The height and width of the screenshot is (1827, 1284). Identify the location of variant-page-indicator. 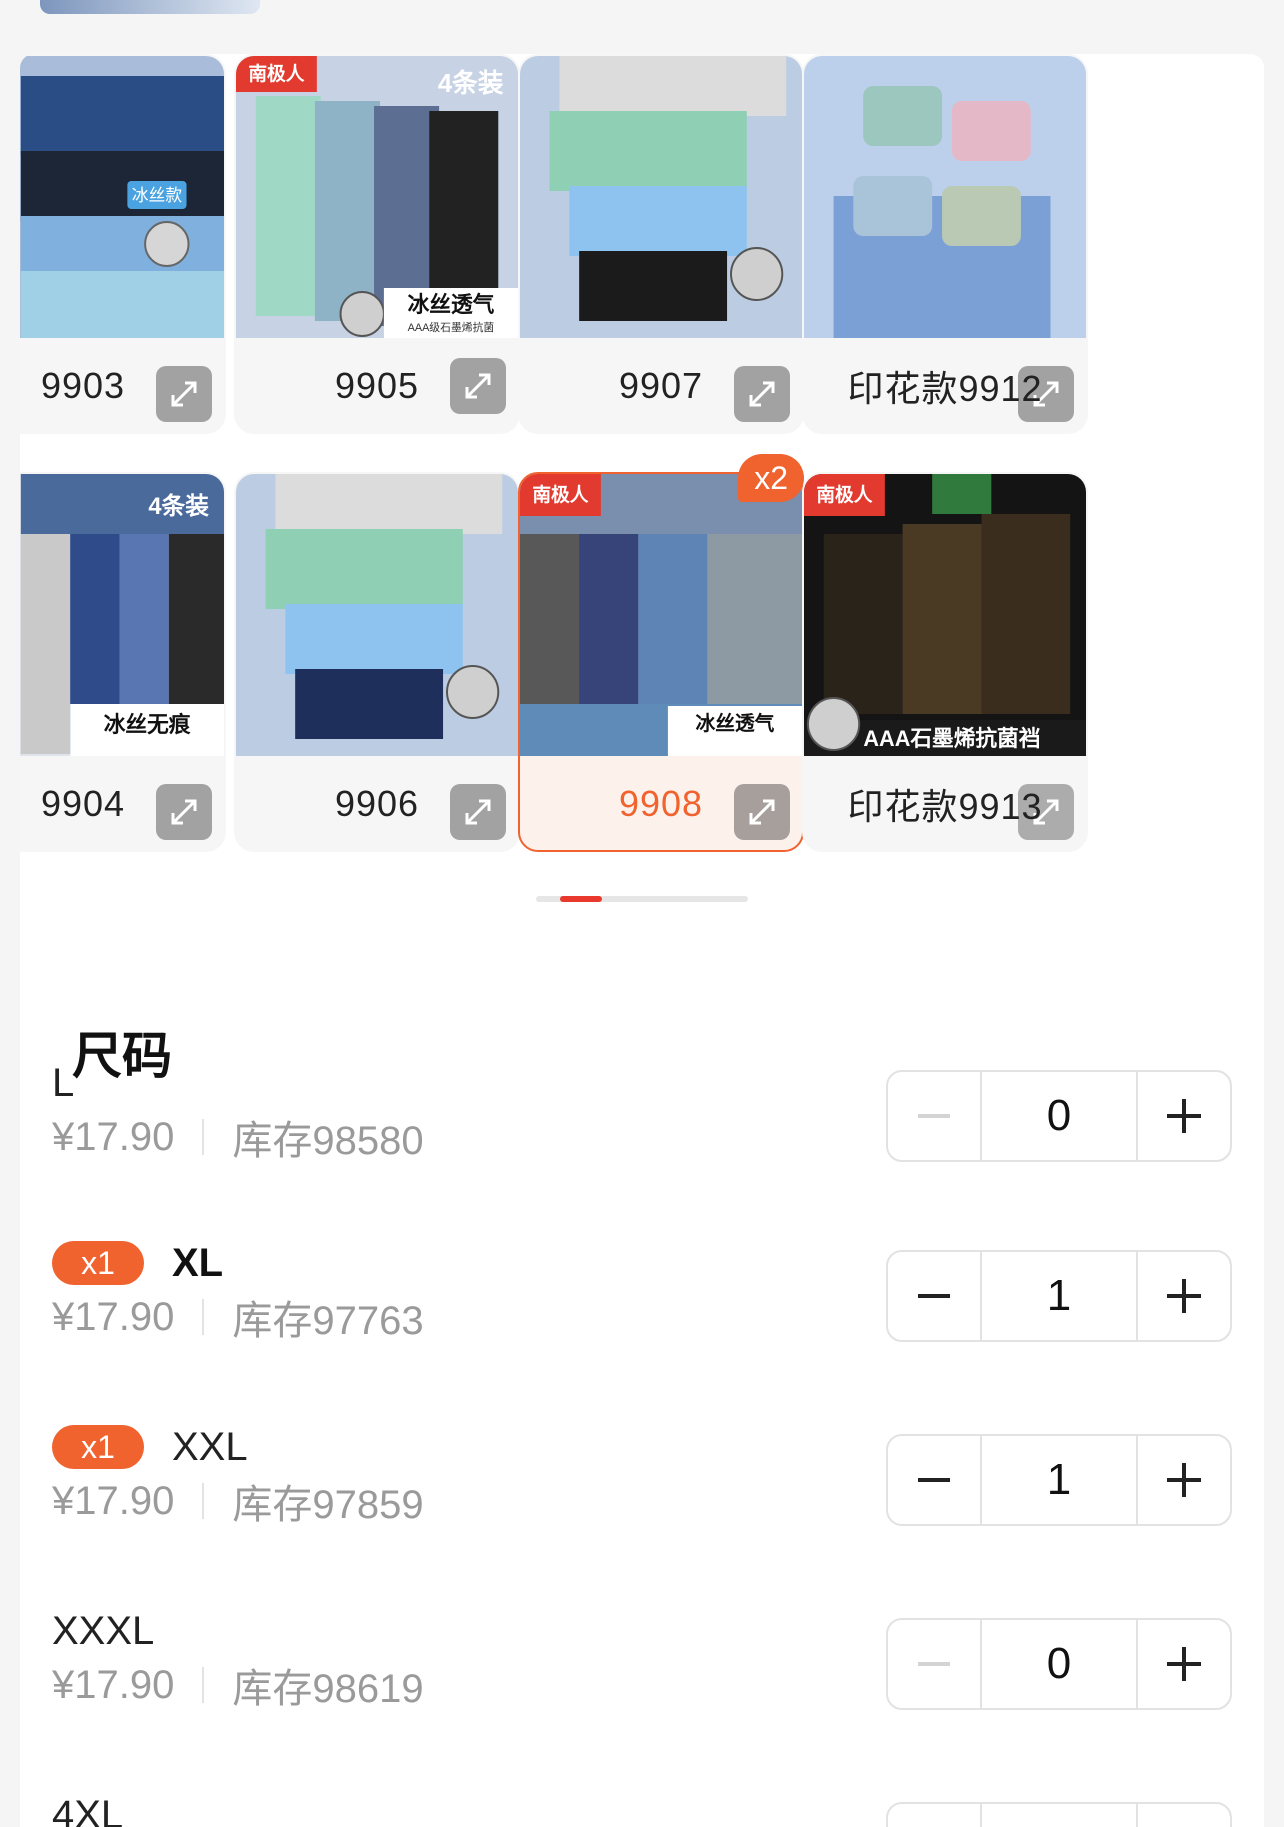
(642, 899).